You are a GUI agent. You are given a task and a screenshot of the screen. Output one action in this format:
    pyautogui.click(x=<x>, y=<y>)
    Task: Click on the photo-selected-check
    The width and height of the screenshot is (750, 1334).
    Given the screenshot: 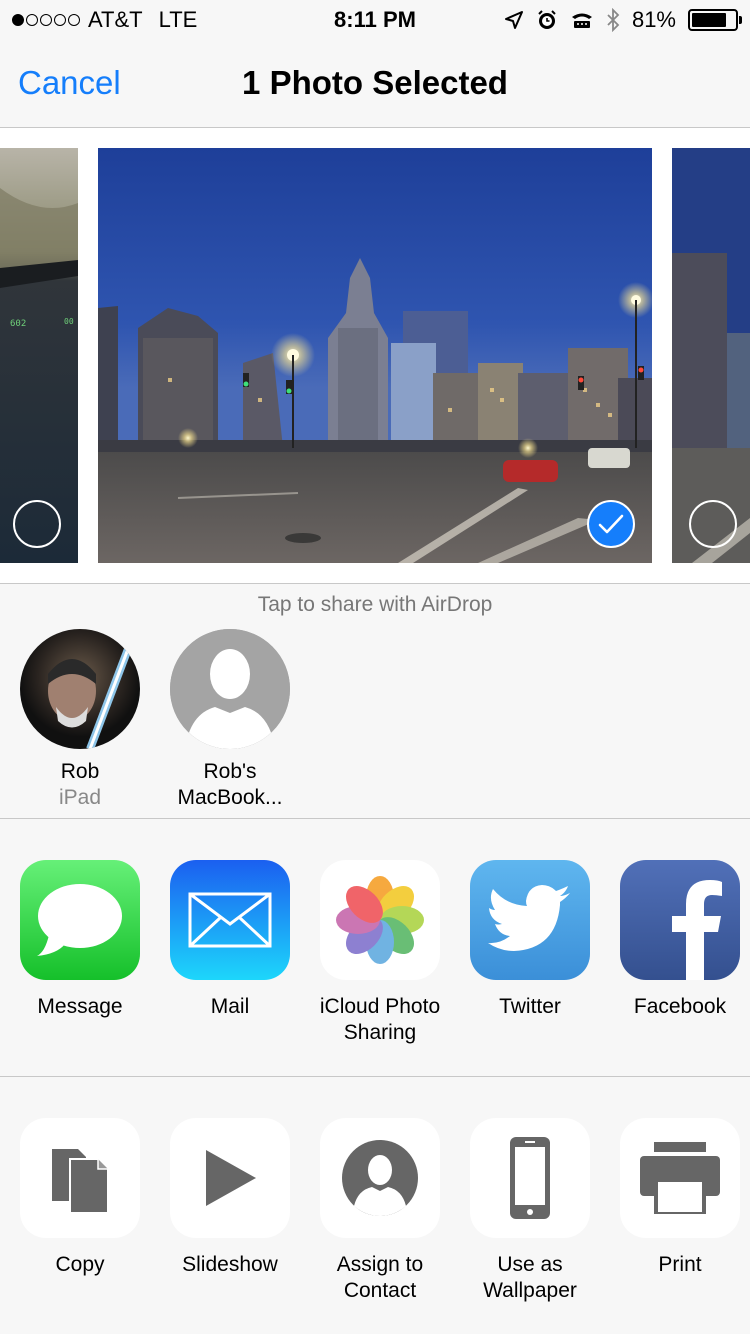 What is the action you would take?
    pyautogui.click(x=611, y=524)
    